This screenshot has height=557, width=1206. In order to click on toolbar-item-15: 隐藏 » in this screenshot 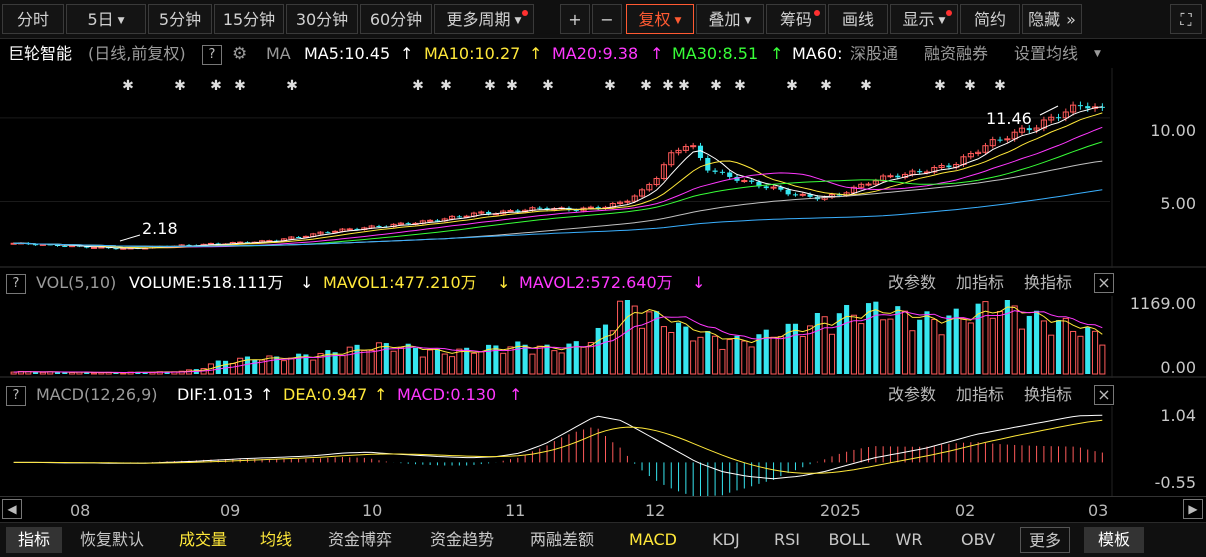, I will do `click(1052, 19)`.